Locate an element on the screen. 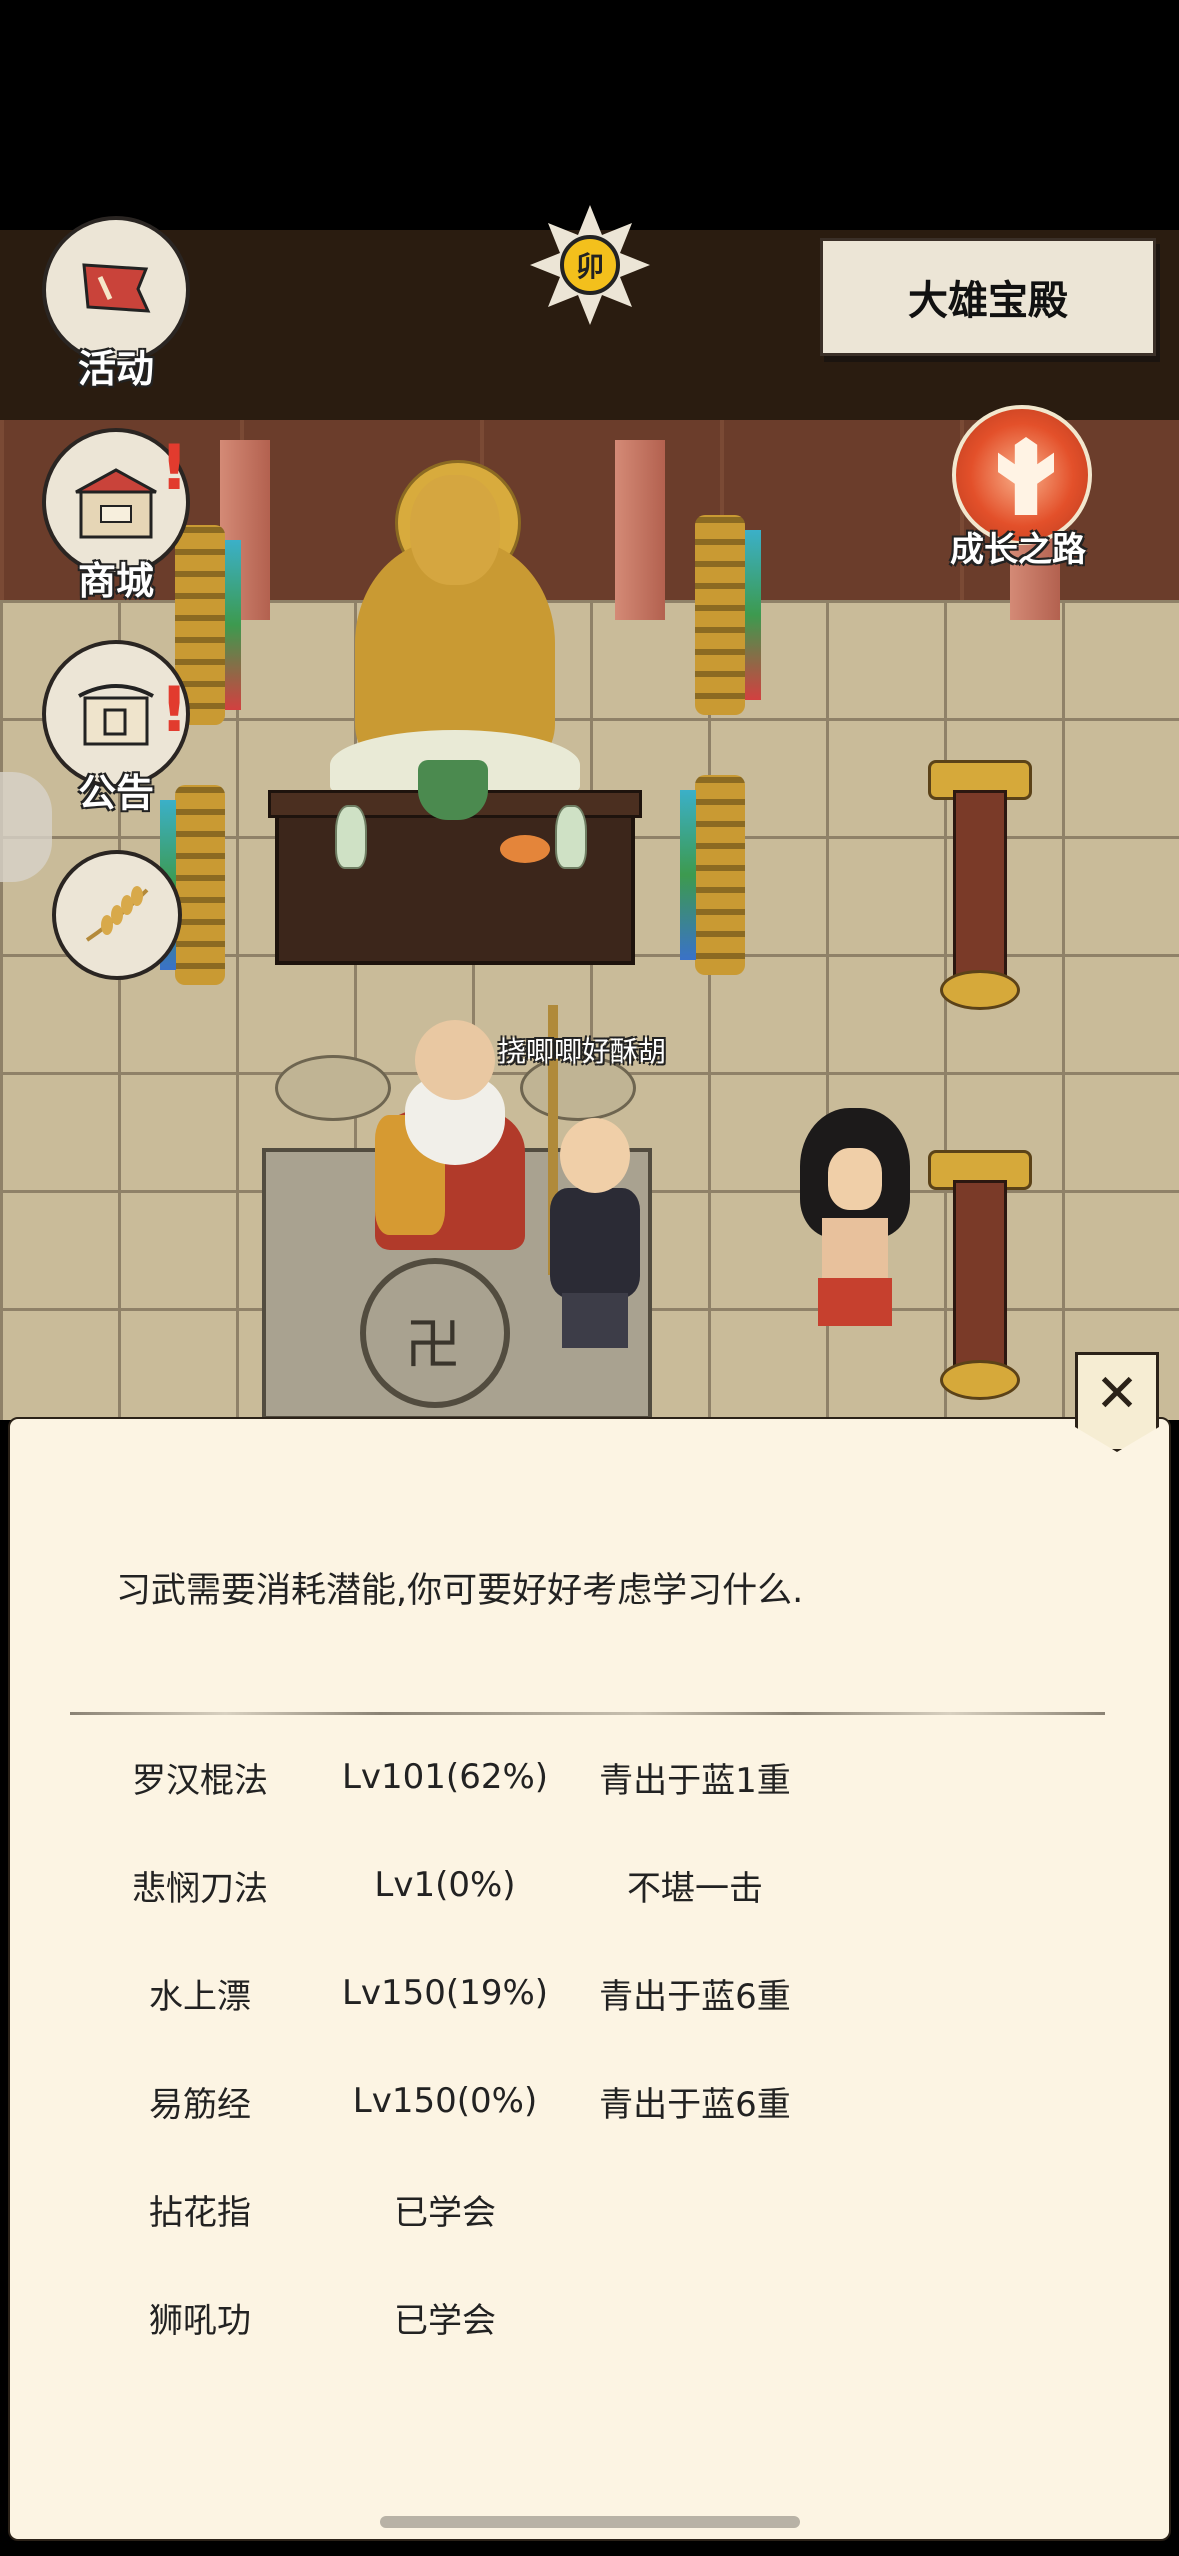 Image resolution: width=1179 pixels, height=2556 pixels. player-head is located at coordinates (595, 1155).